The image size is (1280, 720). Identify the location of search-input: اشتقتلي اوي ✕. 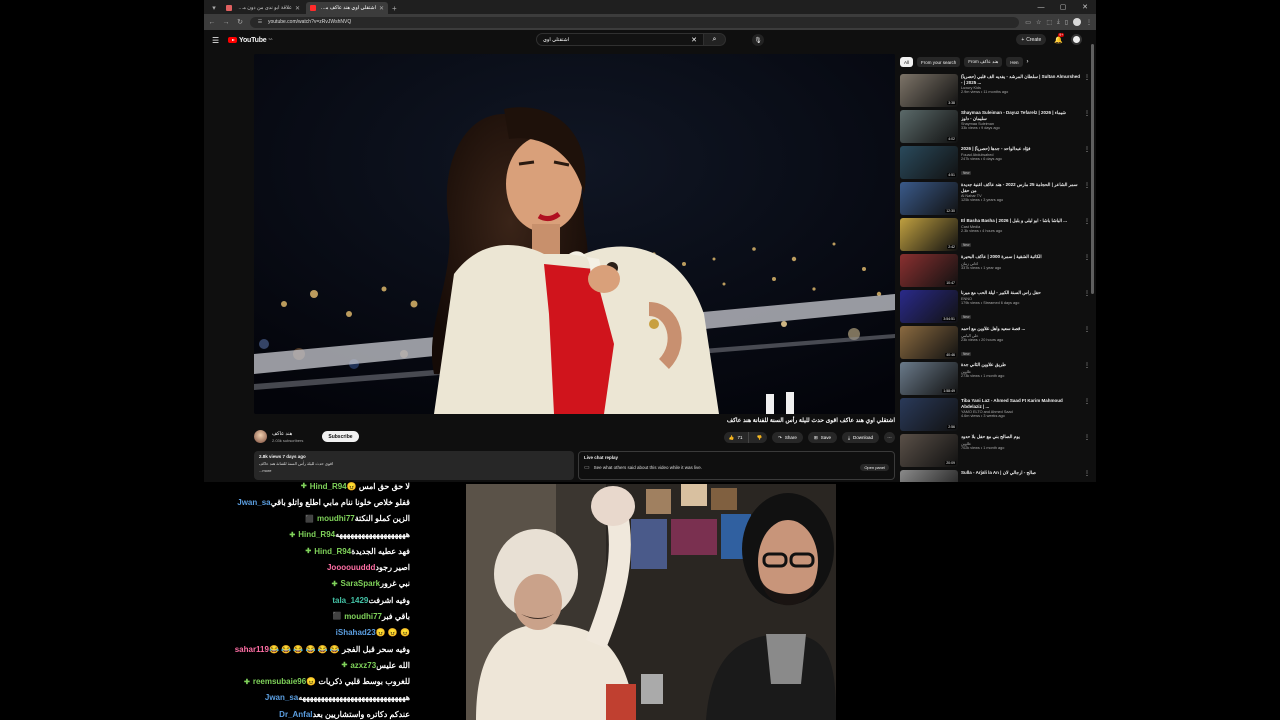
(620, 39).